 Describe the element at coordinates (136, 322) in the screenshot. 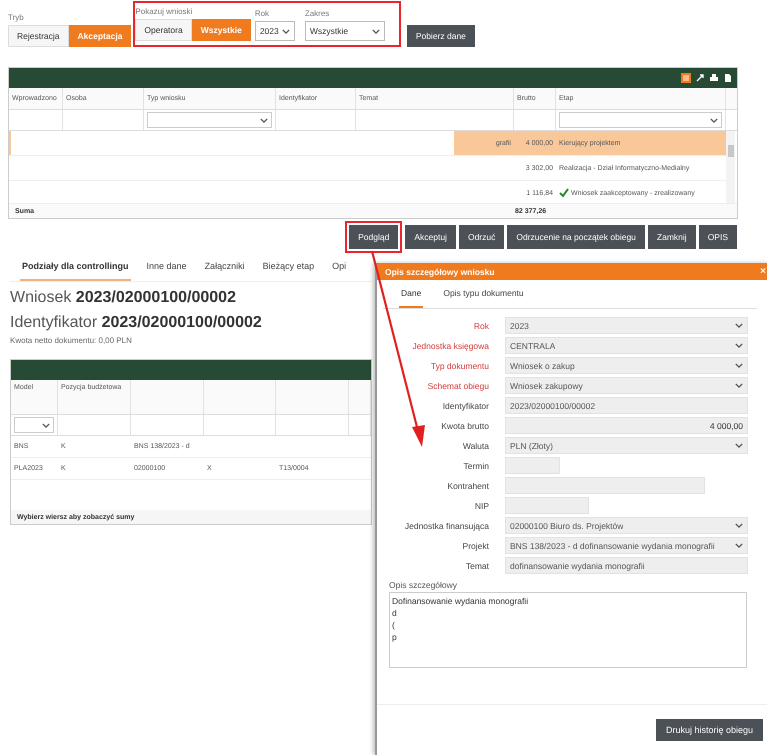

I see `identifier-title: Identyfikator 2023/02000100/00002` at that location.